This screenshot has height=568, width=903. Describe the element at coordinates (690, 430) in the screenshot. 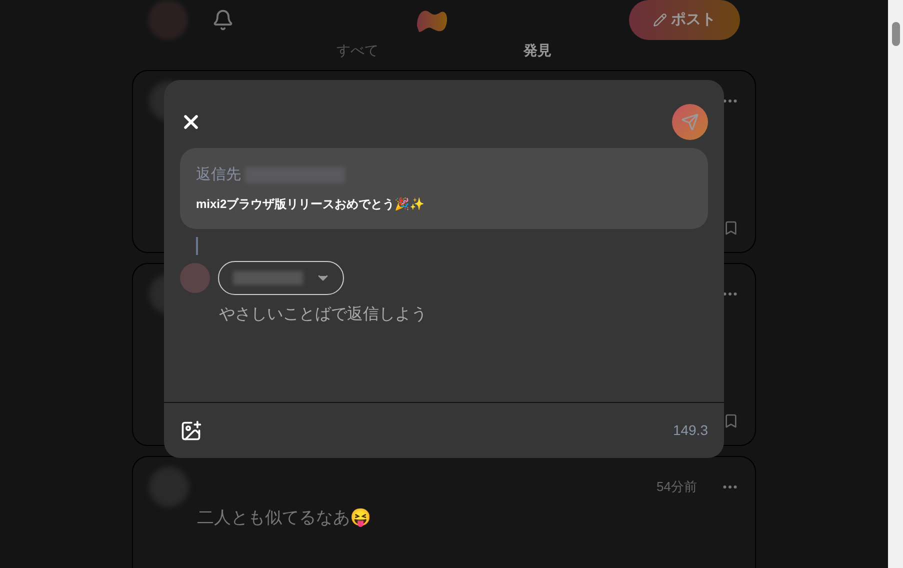

I see `character-counter: 149.3` at that location.